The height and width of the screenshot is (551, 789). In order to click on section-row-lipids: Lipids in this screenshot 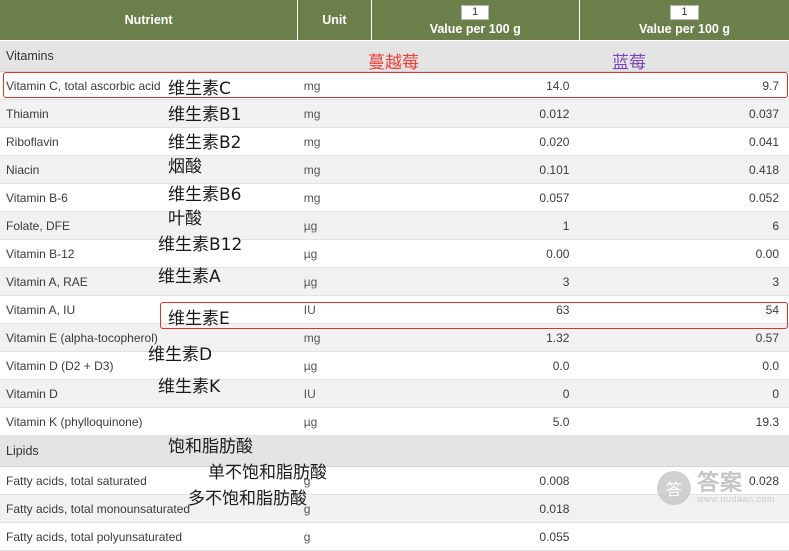, I will do `click(394, 451)`.